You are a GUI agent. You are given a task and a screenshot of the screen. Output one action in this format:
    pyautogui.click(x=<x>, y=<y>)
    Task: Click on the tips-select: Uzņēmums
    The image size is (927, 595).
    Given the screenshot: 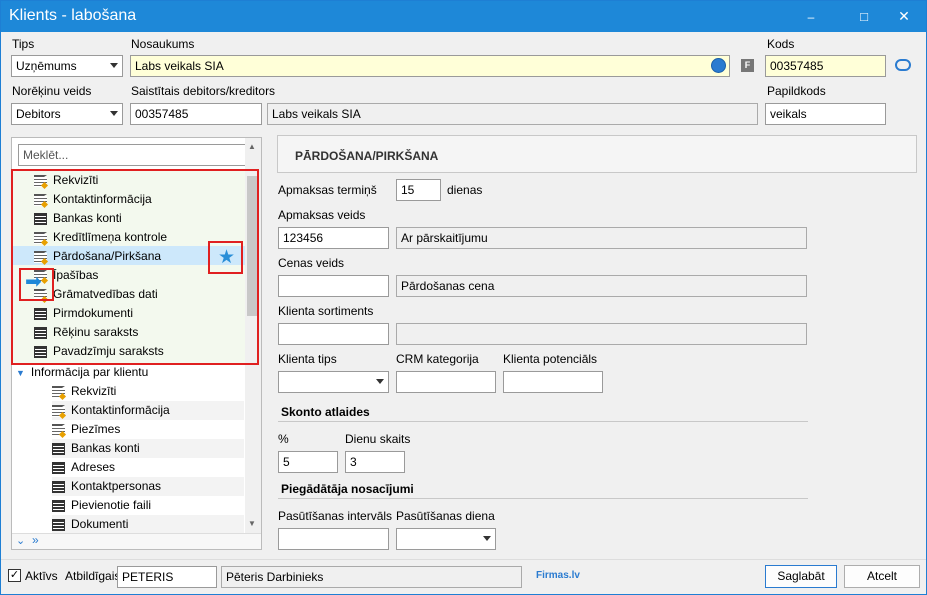 What is the action you would take?
    pyautogui.click(x=67, y=66)
    